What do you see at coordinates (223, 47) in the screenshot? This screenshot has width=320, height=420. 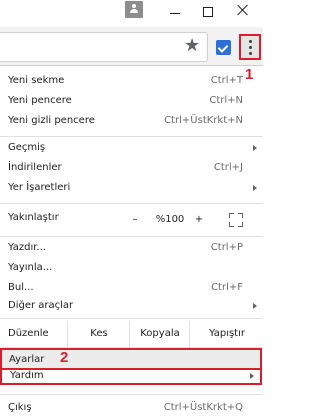 I see `extension-icon` at bounding box center [223, 47].